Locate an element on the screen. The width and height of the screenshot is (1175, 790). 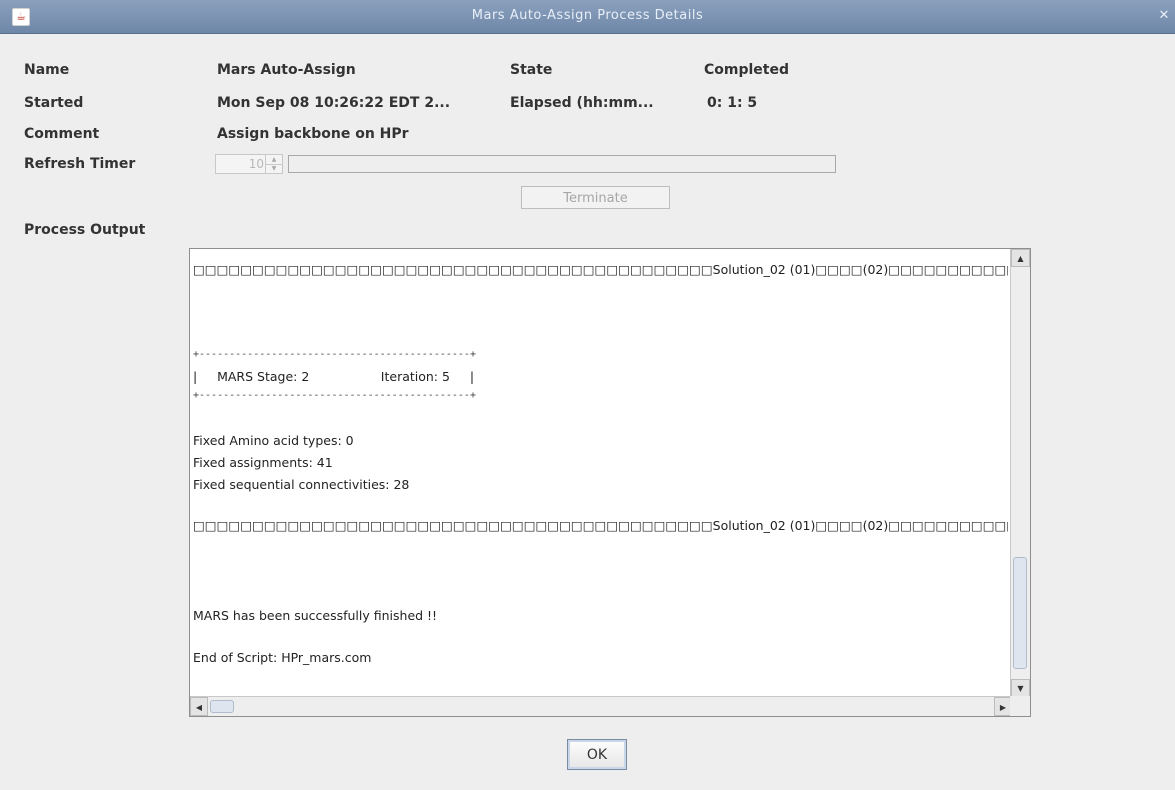
elapsed-value: 0: 1: 5 is located at coordinates (732, 103).